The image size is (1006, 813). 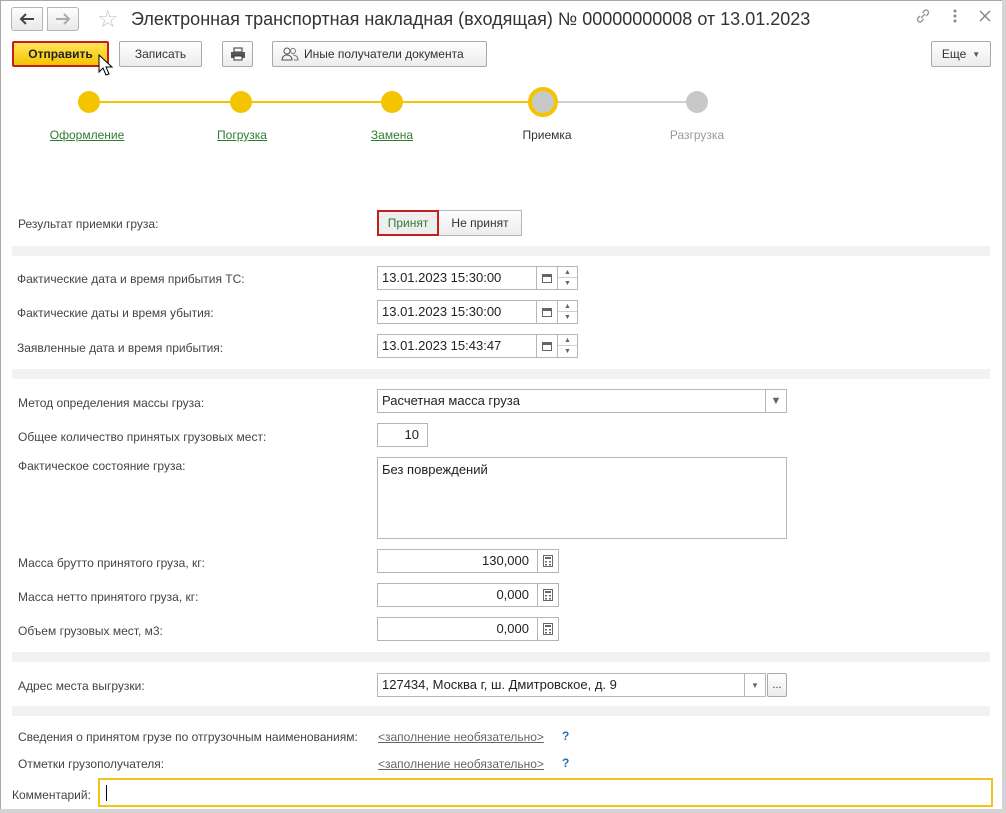 I want to click on accepted-items-link: <заполнение необязательно>, so click(x=461, y=737).